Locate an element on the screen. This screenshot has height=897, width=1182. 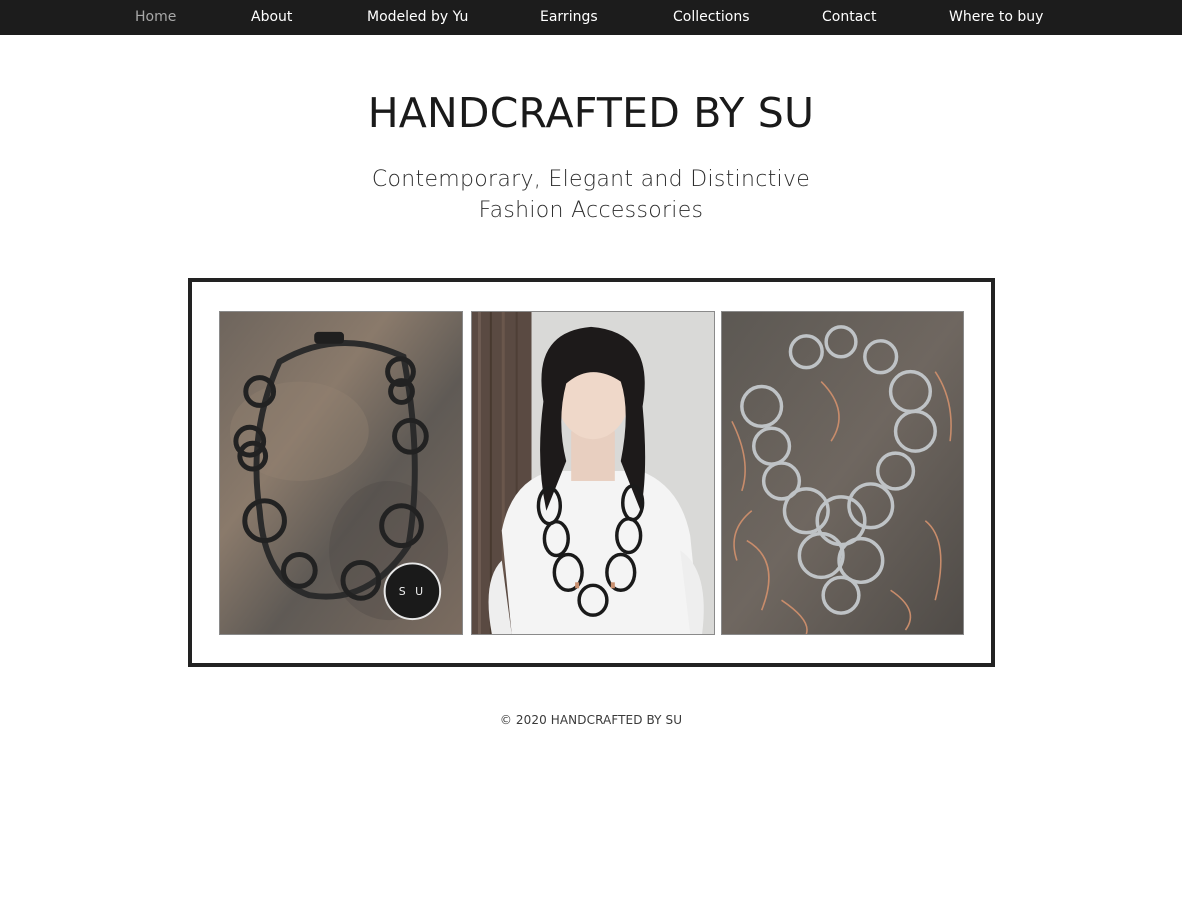
footer-copyright: © 2020 HANDCRAFTED BY SU is located at coordinates (591, 720).